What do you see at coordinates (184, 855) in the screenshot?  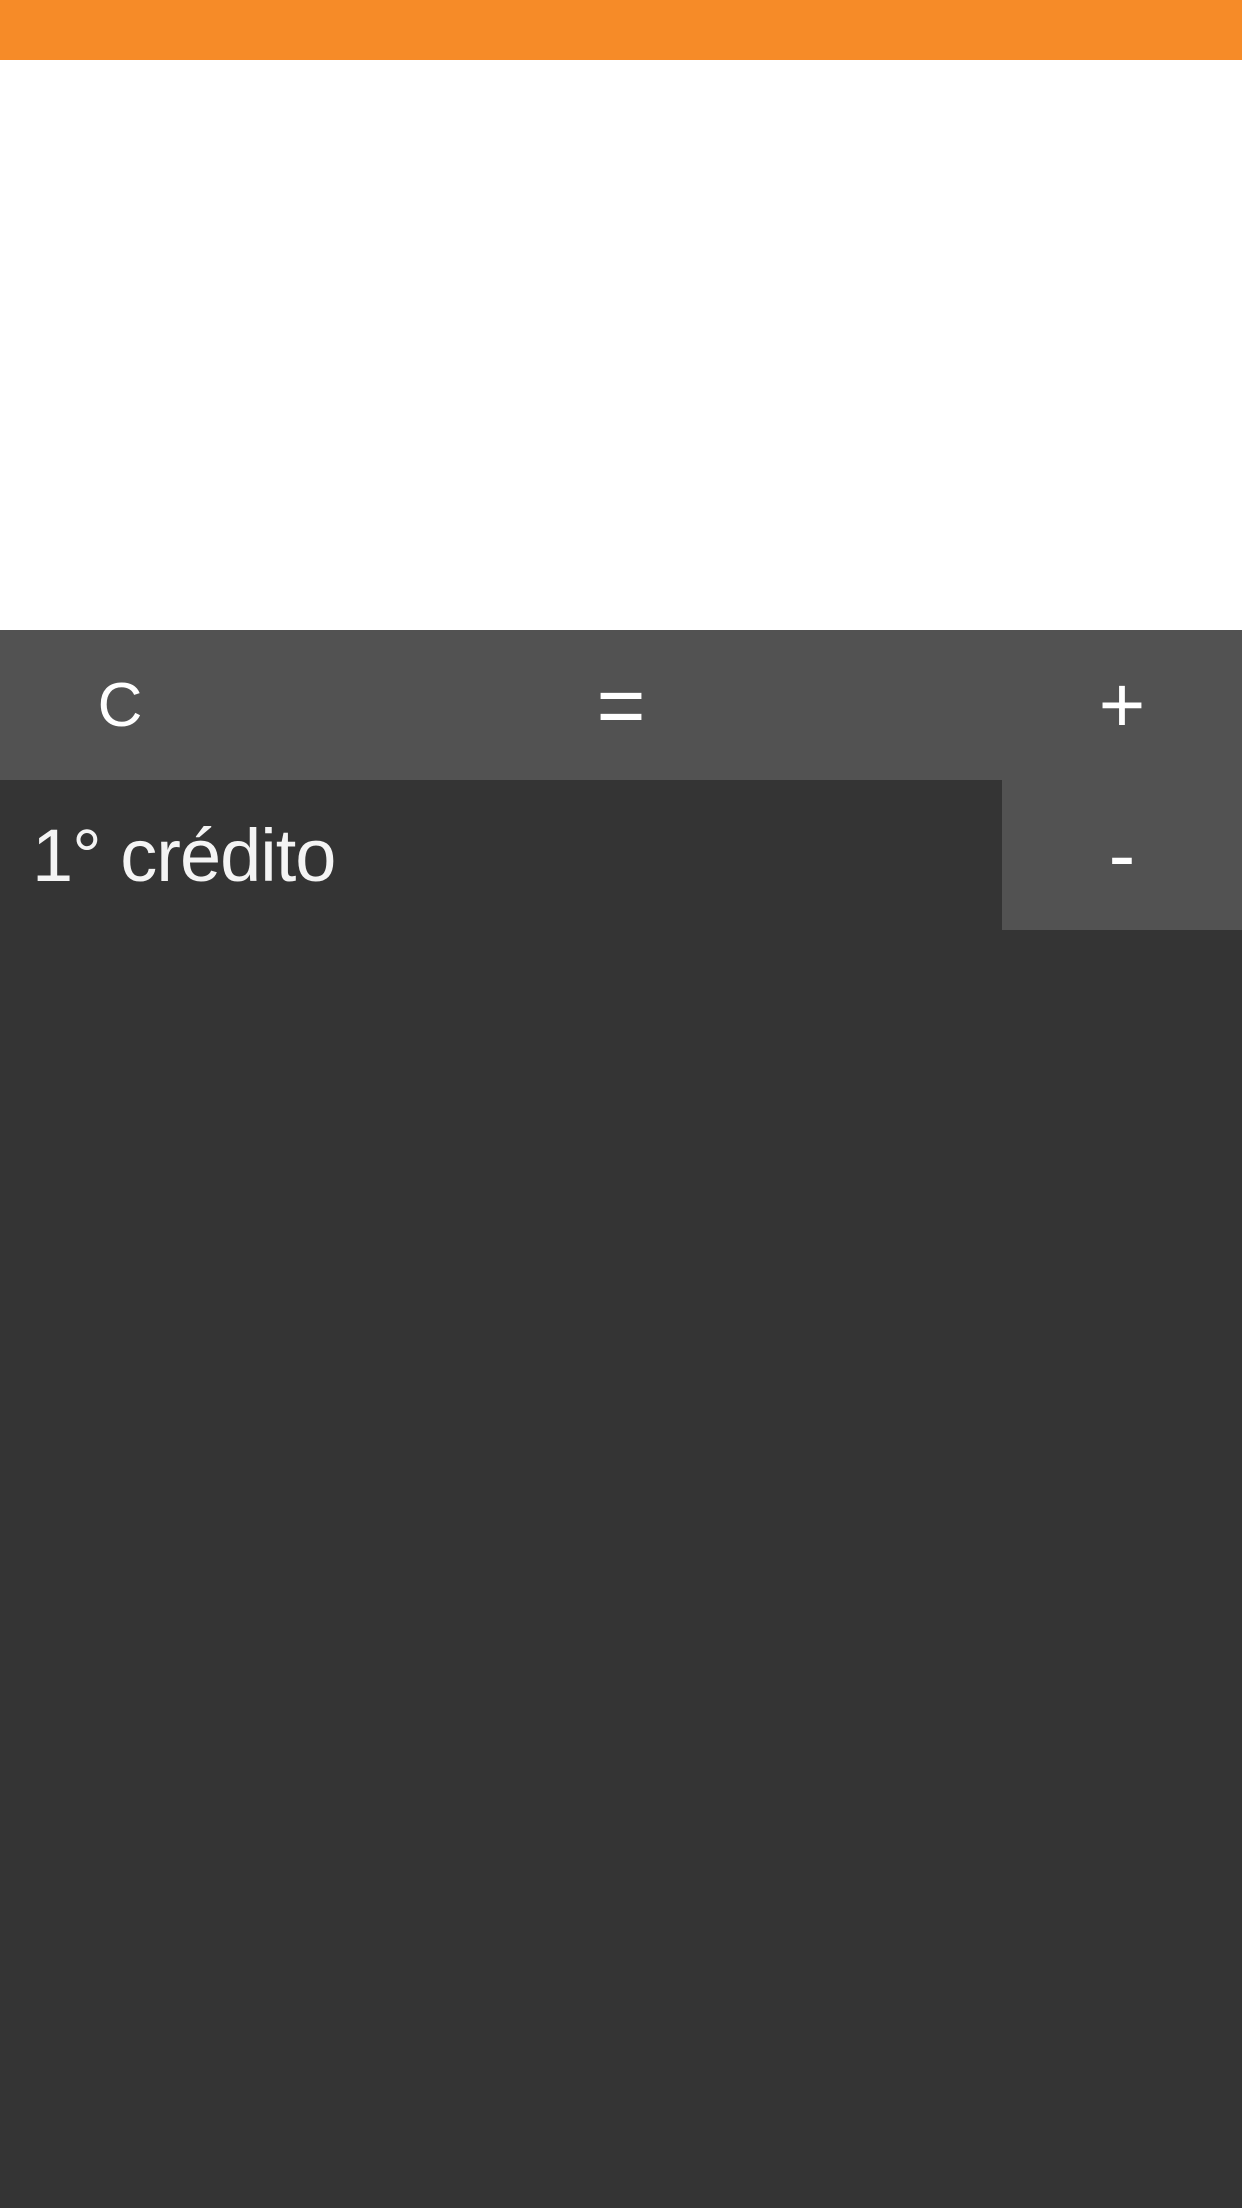 I see `credit-label: 1° crédito` at bounding box center [184, 855].